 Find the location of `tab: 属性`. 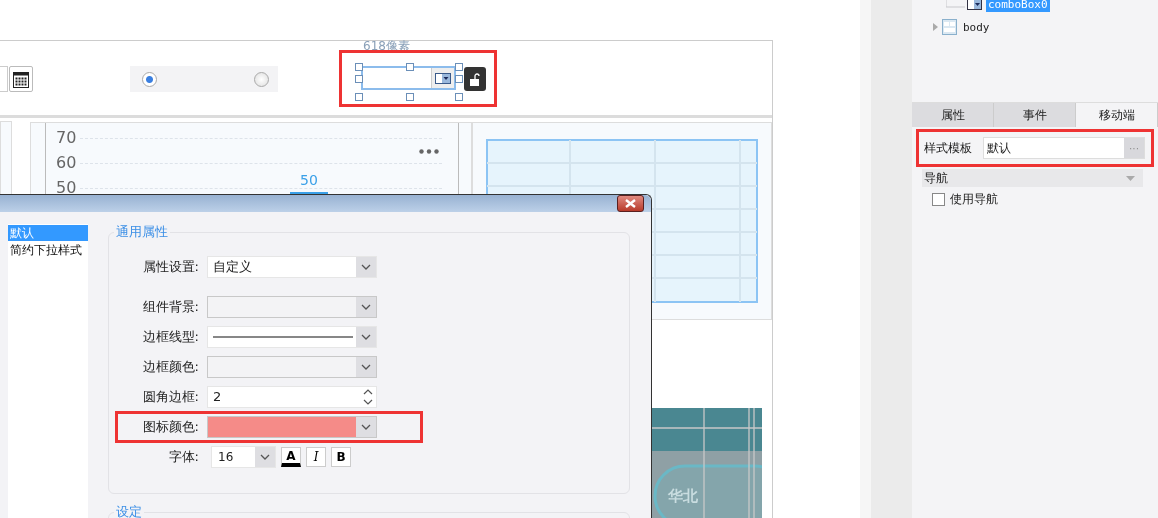

tab: 属性 is located at coordinates (953, 115).